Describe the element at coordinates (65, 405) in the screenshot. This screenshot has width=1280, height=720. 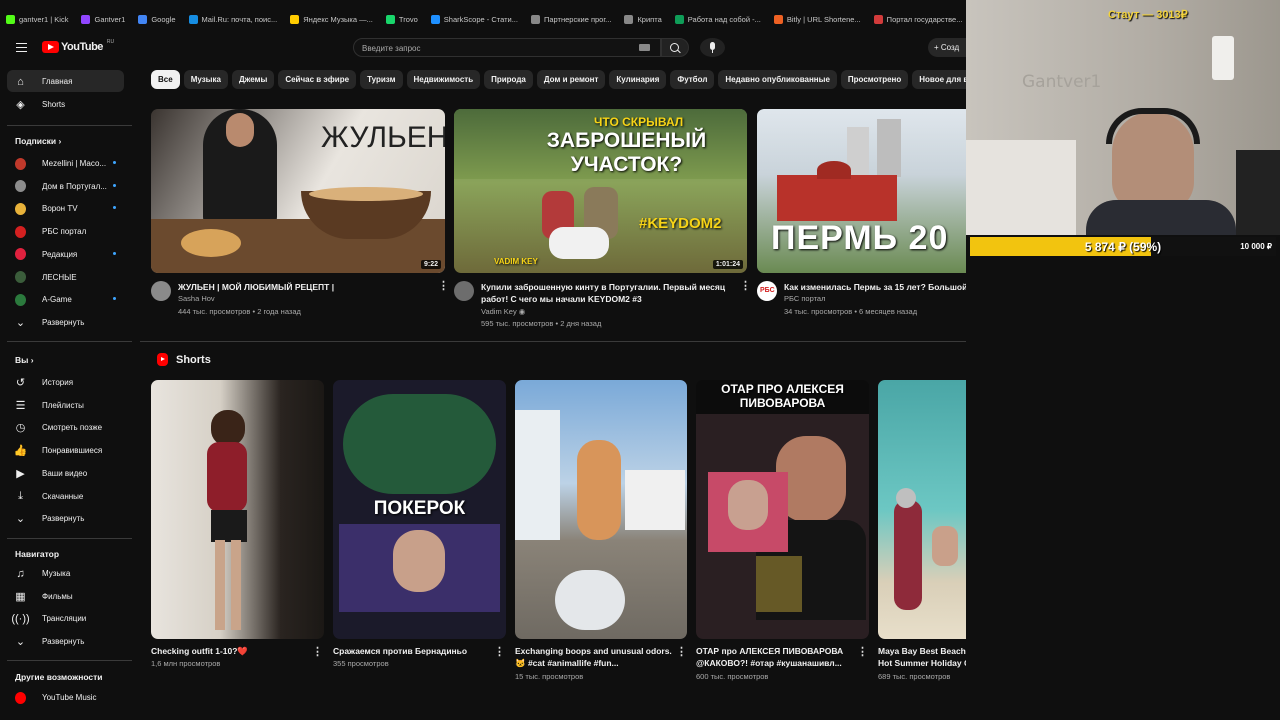
I see `sidebar-item: ☰ Плейлисты` at that location.